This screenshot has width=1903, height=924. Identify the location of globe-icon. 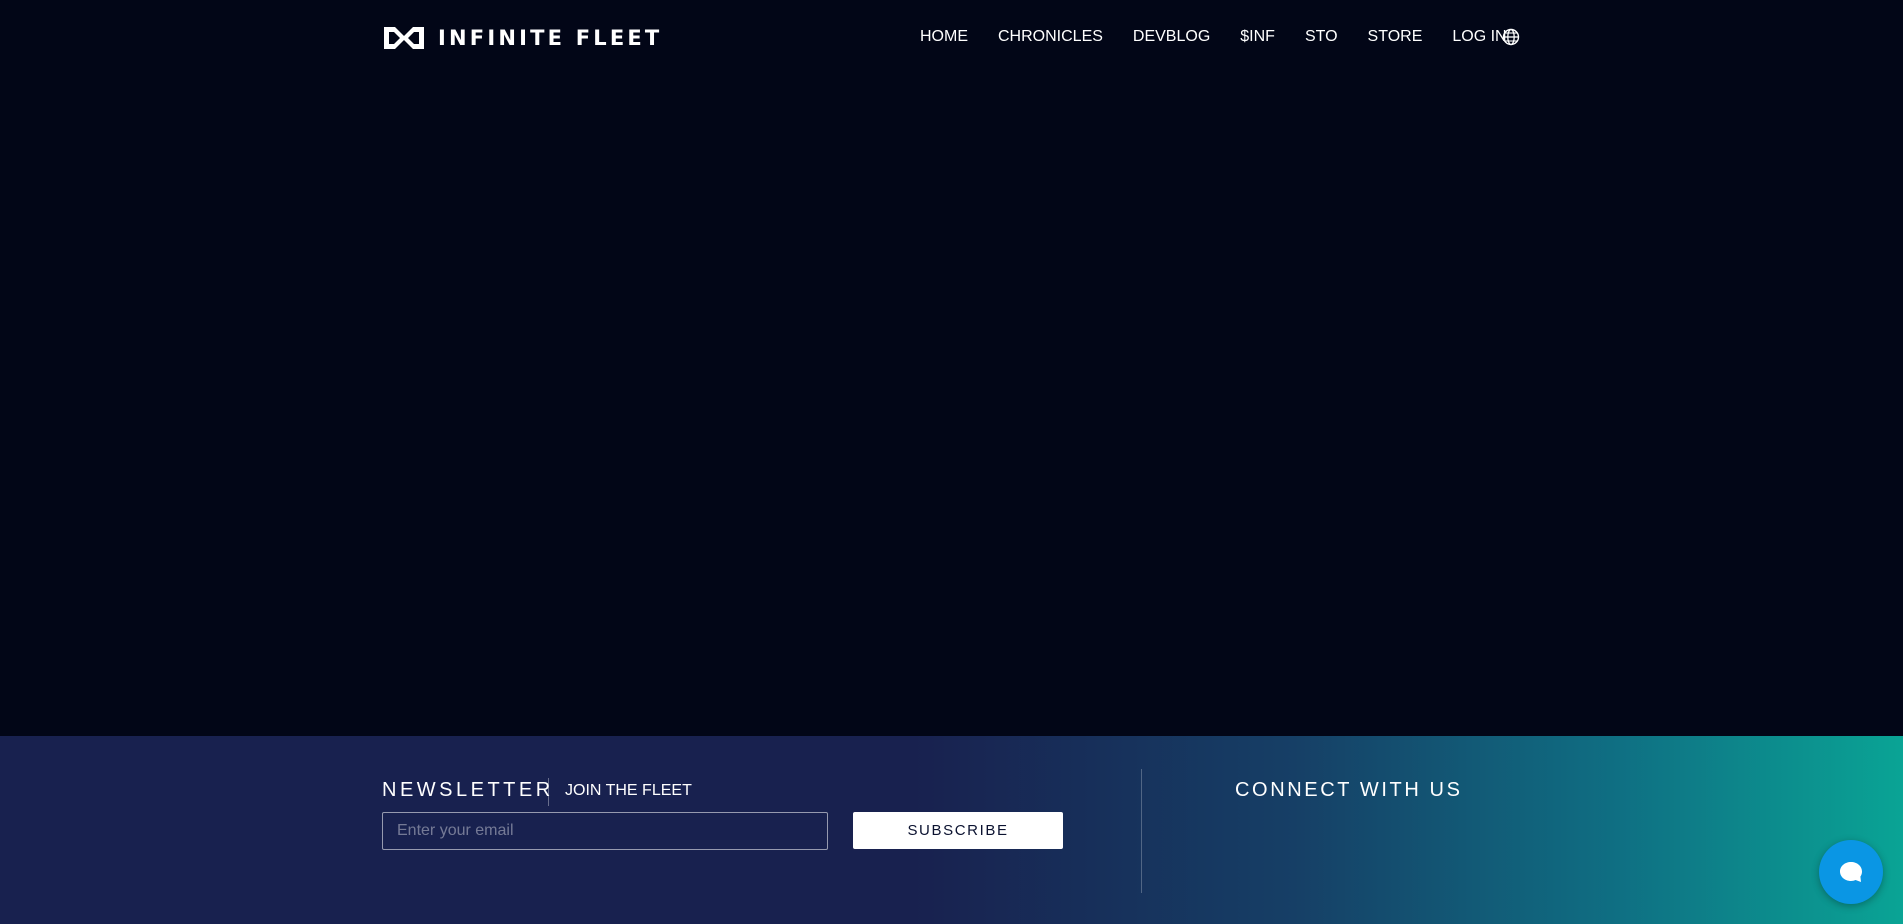
(1511, 37).